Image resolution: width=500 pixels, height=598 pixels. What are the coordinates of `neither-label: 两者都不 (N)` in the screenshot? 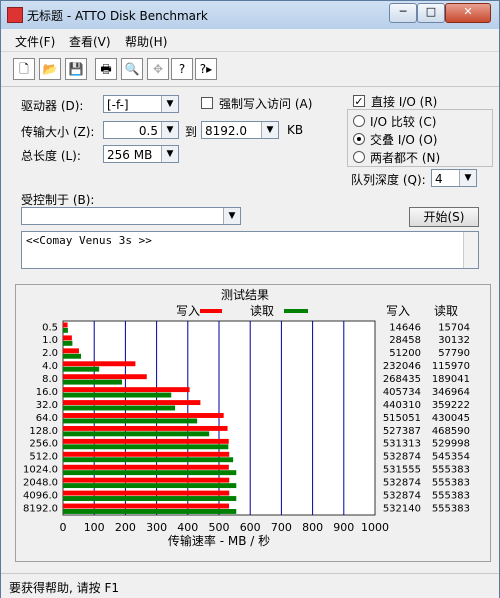 It's located at (405, 158).